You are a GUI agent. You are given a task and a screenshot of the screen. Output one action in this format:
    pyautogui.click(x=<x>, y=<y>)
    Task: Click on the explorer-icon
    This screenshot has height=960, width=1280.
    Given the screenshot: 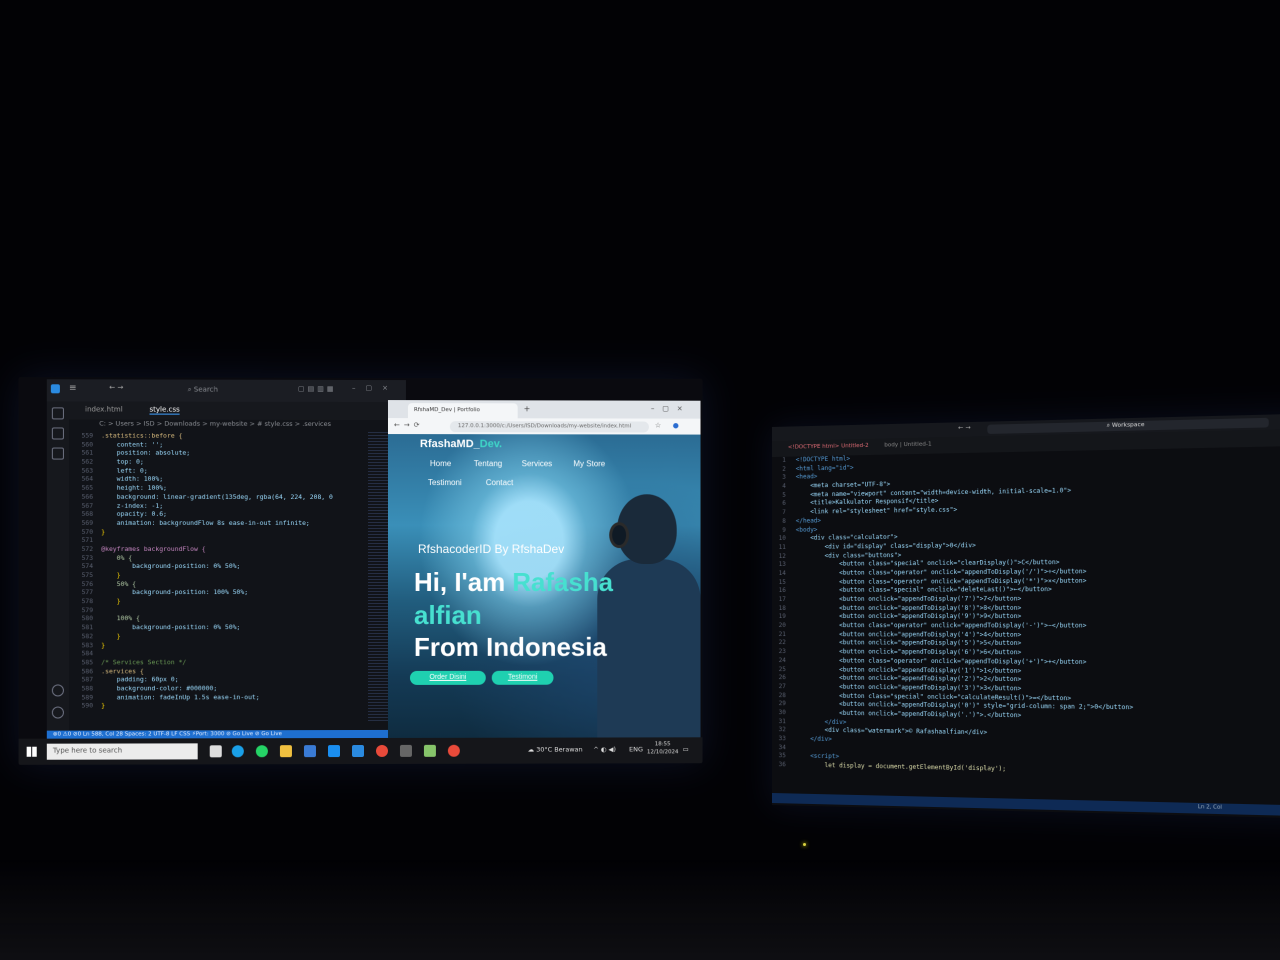 What is the action you would take?
    pyautogui.click(x=58, y=413)
    